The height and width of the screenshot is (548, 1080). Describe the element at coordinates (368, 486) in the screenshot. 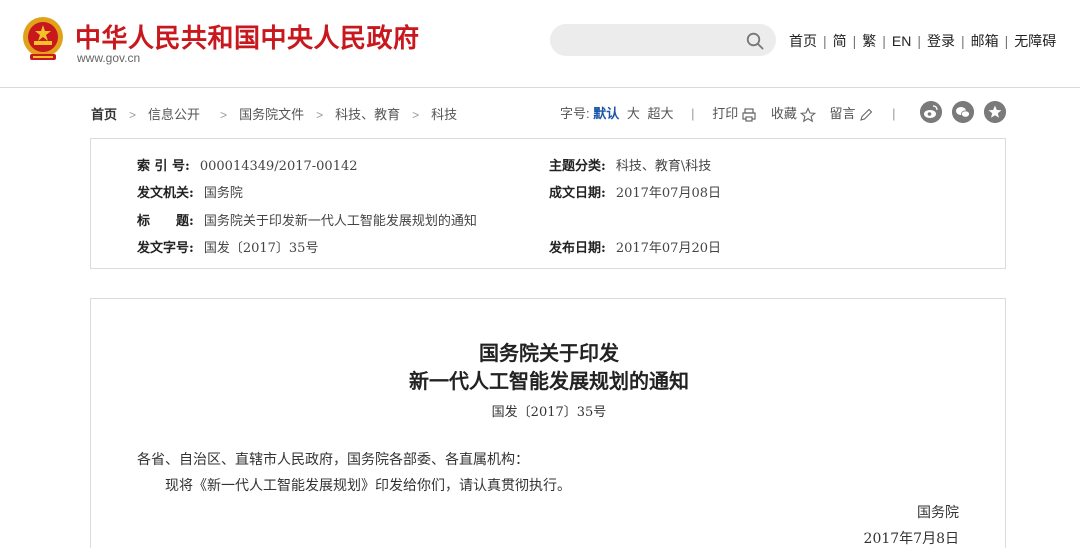

I see `document-paragraph: 现将《新一代人工智能发展规划》印发给你们，请认真贯彻执行。` at that location.